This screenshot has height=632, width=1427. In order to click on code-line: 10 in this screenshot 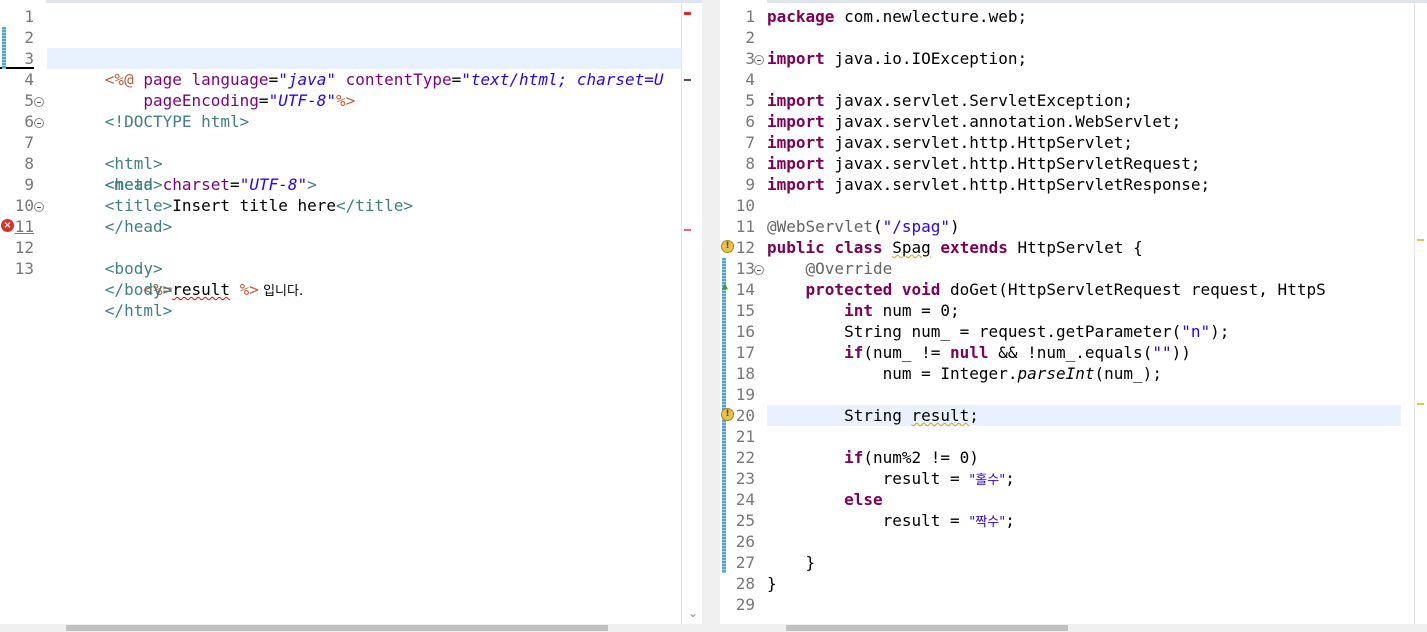, I will do `click(1068, 205)`.